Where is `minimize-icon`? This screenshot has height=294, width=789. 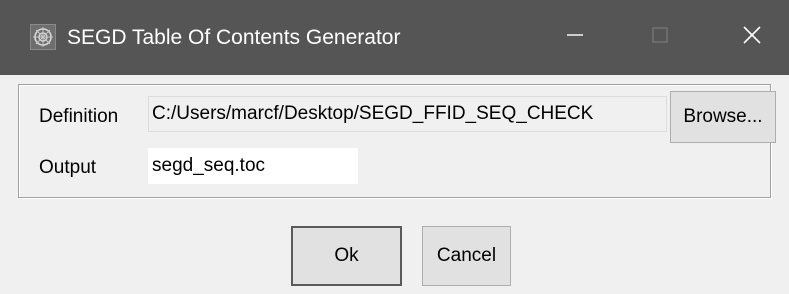
minimize-icon is located at coordinates (575, 37).